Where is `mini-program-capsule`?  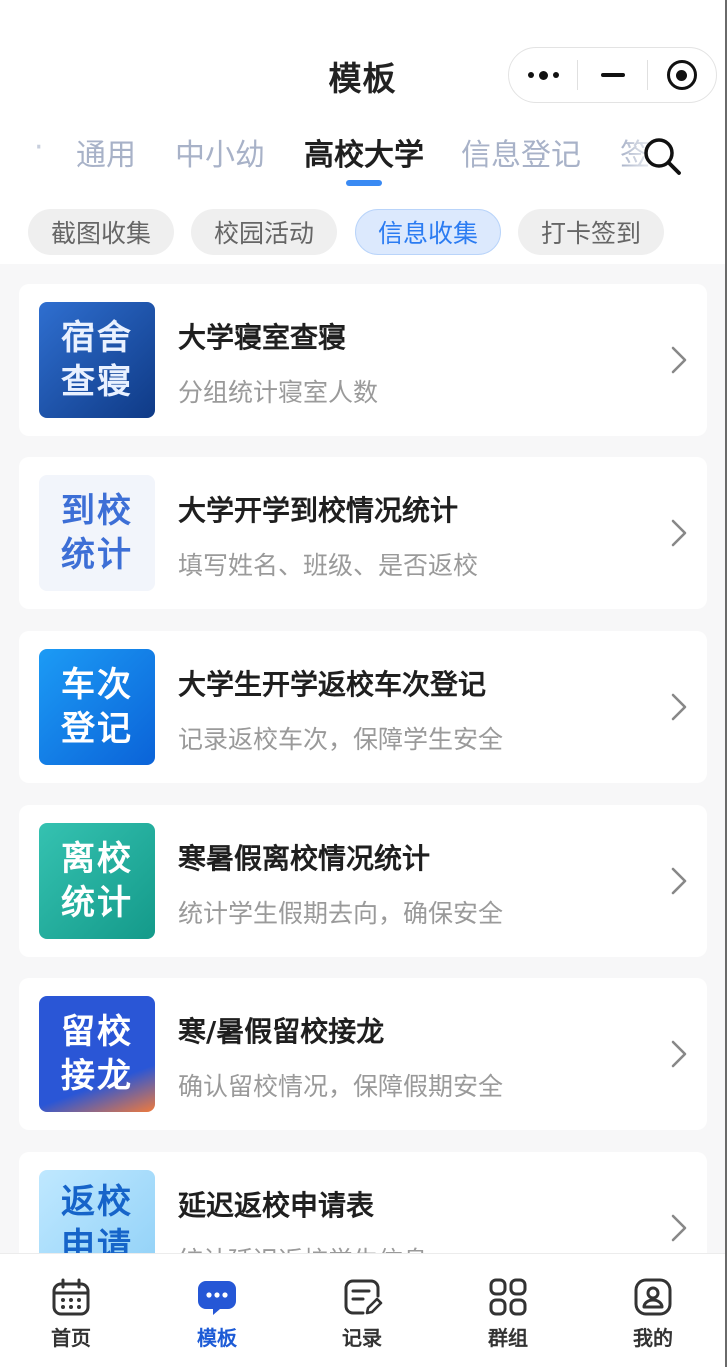 mini-program-capsule is located at coordinates (612, 75).